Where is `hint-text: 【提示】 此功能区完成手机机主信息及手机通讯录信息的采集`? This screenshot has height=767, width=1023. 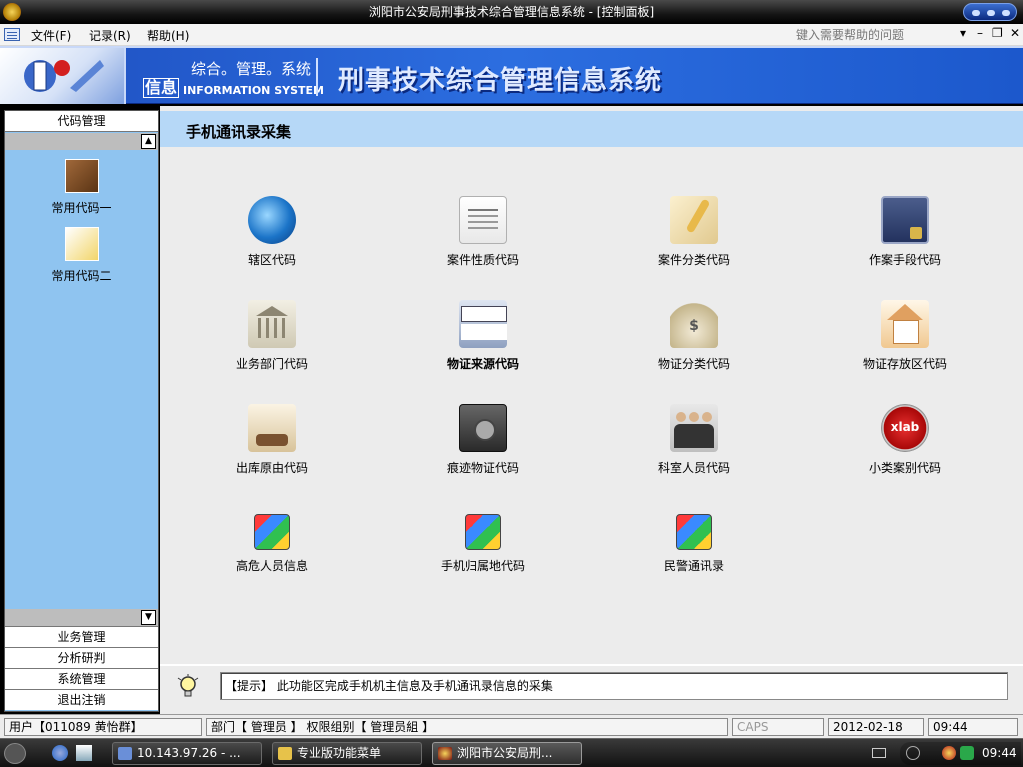
hint-text: 【提示】 此功能区完成手机机主信息及手机通讯录信息的采集 is located at coordinates (389, 686).